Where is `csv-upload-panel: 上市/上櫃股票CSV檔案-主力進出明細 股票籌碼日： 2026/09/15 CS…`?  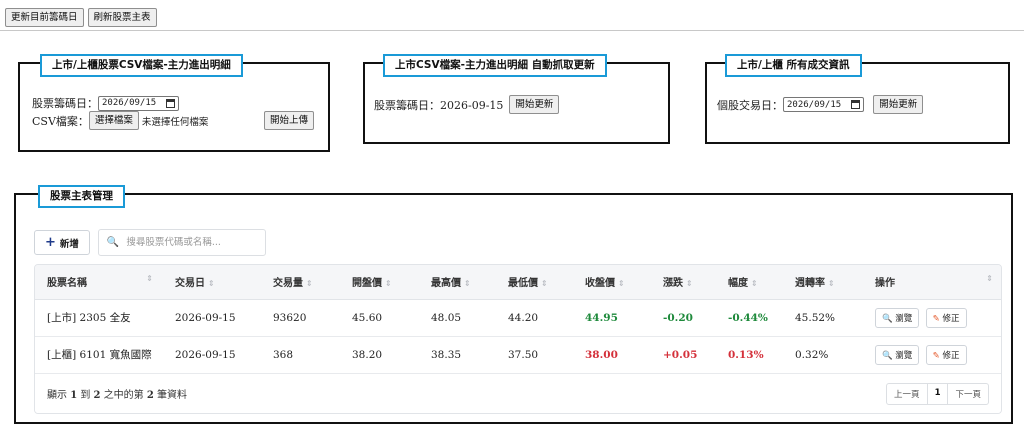 csv-upload-panel: 上市/上櫃股票CSV檔案-主力進出明細 股票籌碼日： 2026/09/15 CS… is located at coordinates (174, 103).